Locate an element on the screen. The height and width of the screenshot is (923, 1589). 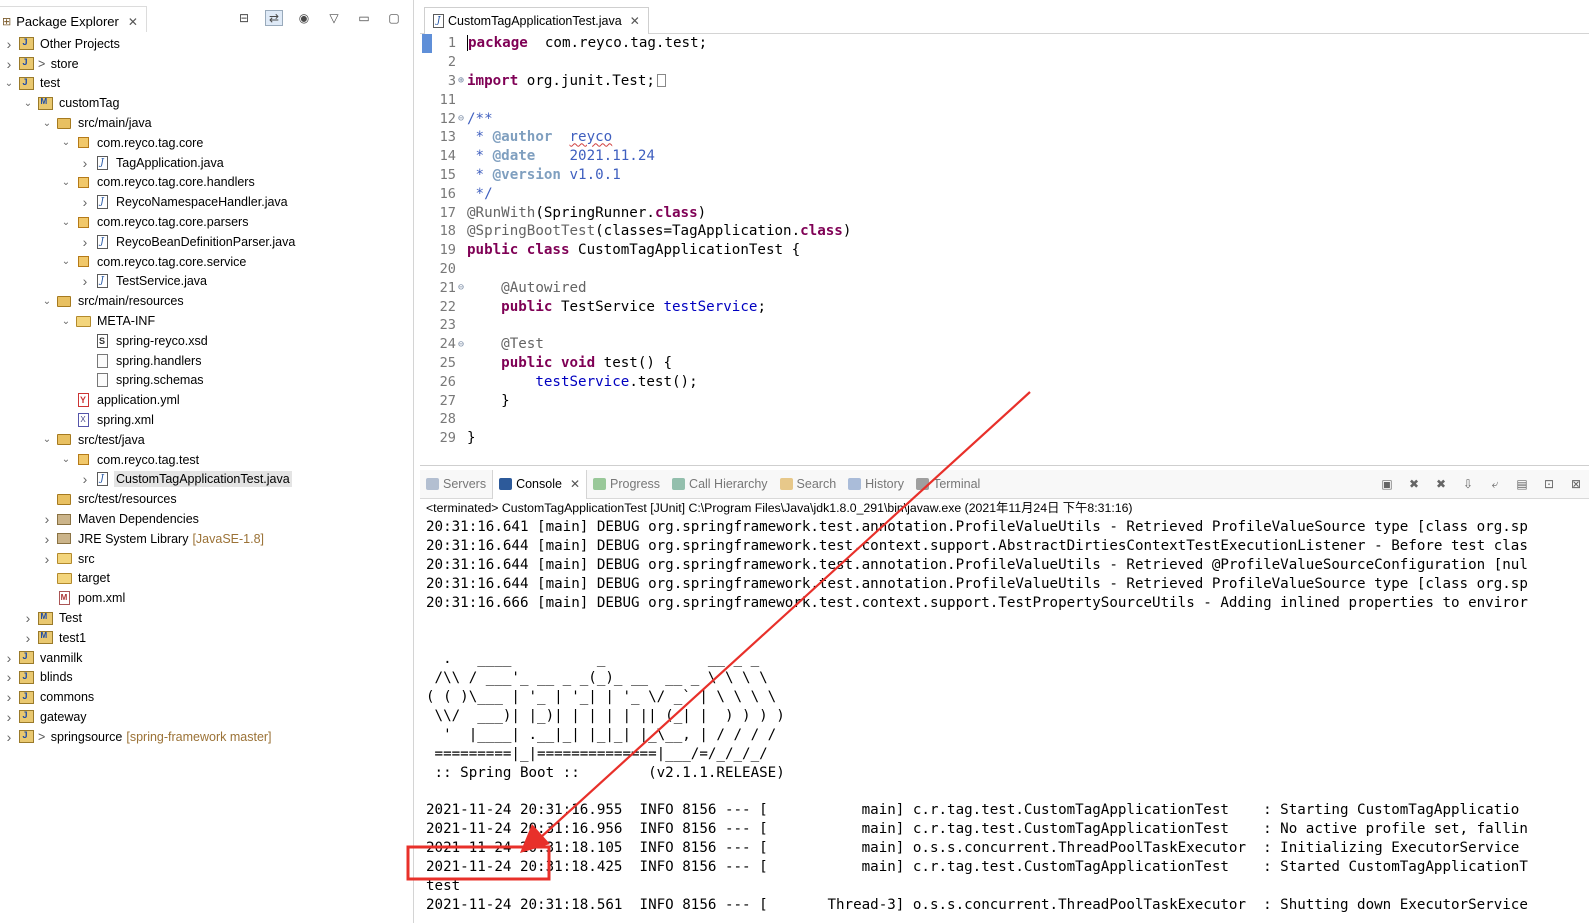
tree-item: spring.schemas is located at coordinates (206, 381).